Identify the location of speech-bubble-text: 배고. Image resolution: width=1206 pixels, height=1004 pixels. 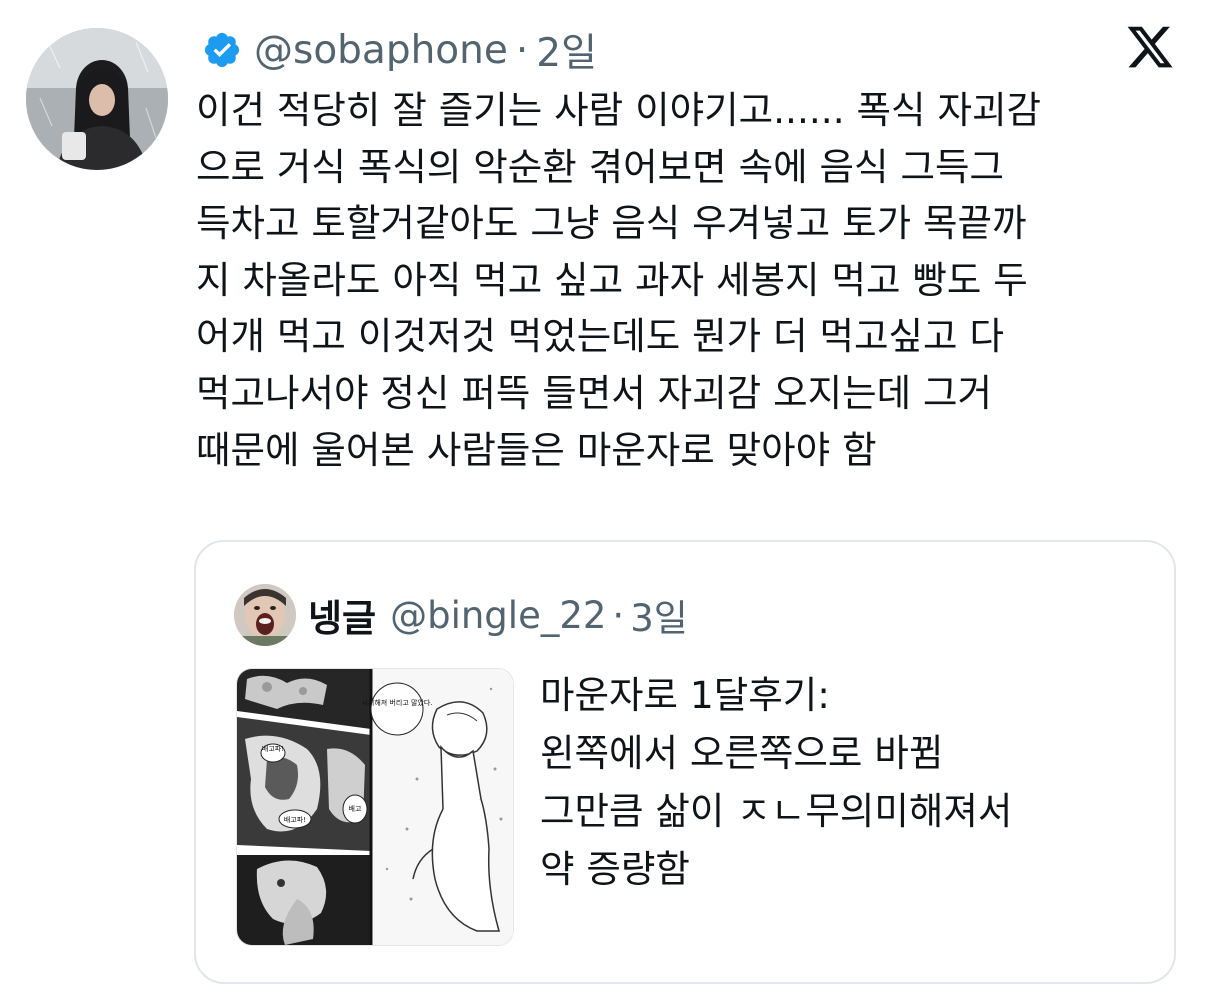
(355, 808).